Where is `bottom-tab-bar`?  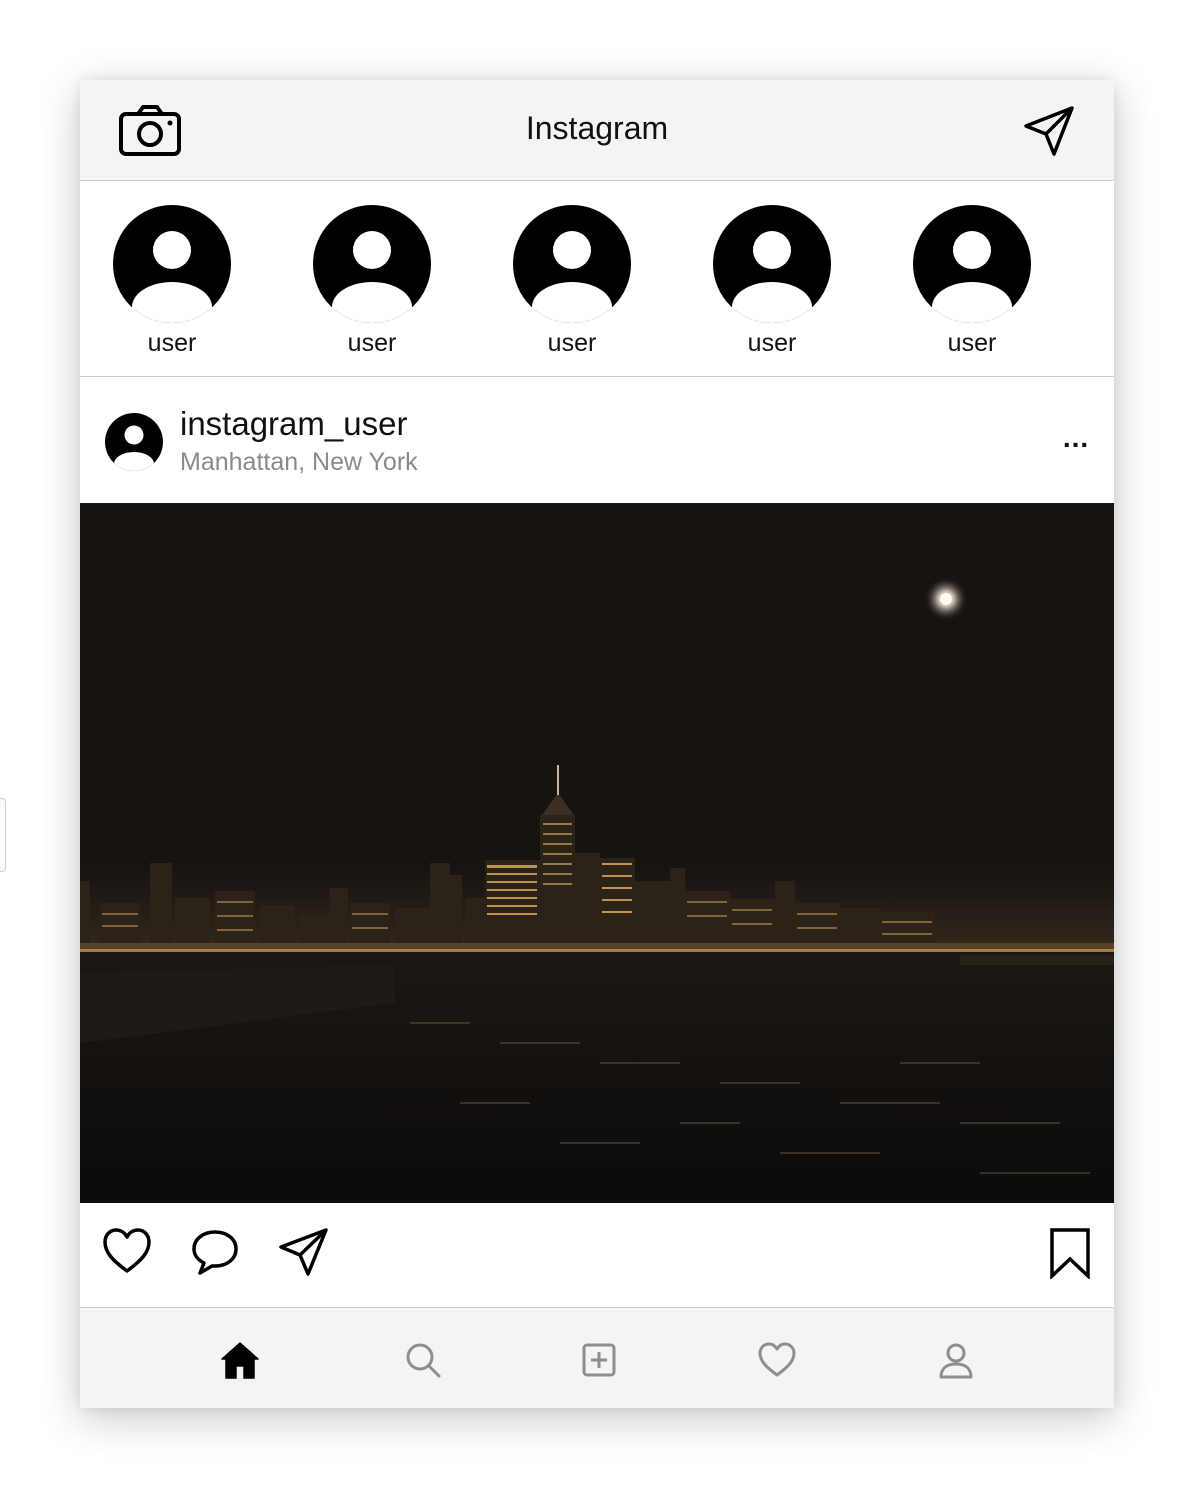 bottom-tab-bar is located at coordinates (597, 1358).